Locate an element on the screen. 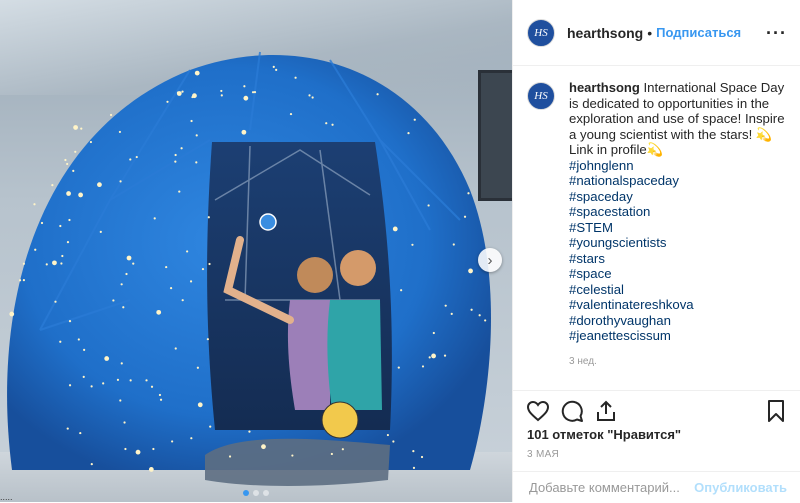  avatar: HS is located at coordinates (541, 32).